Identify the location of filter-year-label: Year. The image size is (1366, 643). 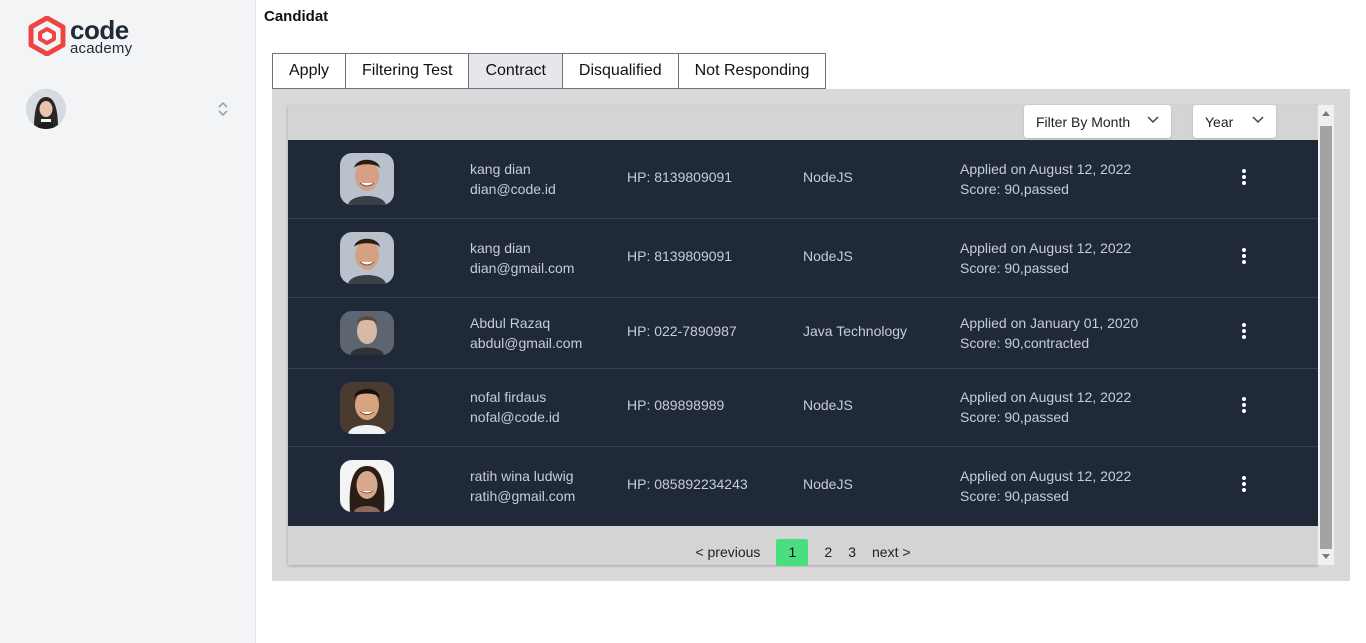
(1219, 121).